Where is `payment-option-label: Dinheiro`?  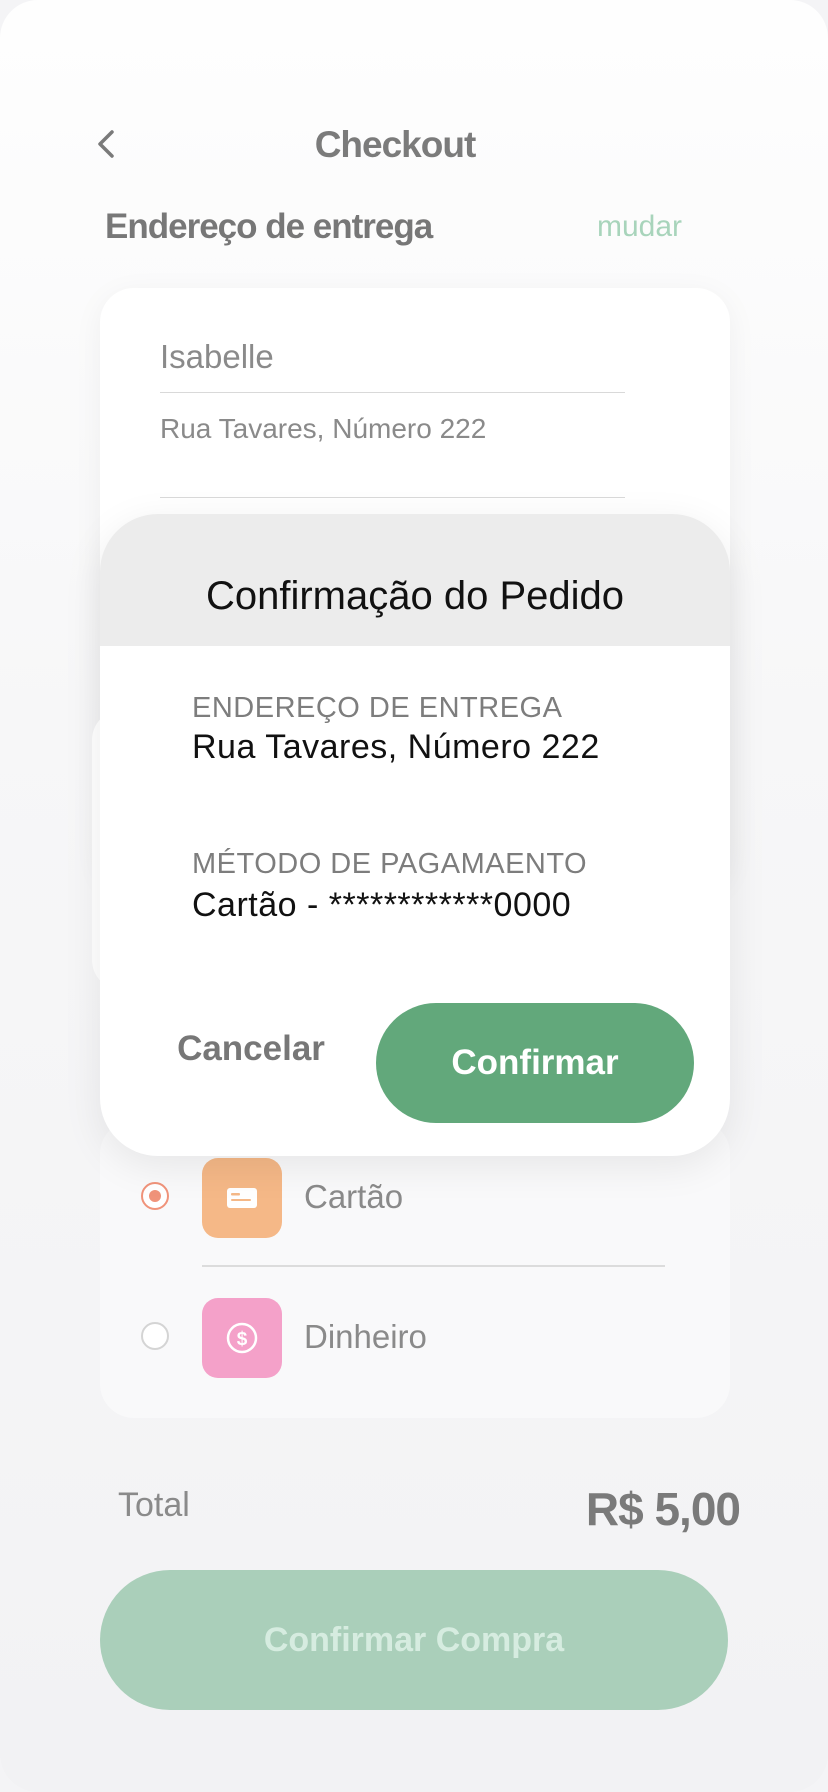 payment-option-label: Dinheiro is located at coordinates (365, 1336).